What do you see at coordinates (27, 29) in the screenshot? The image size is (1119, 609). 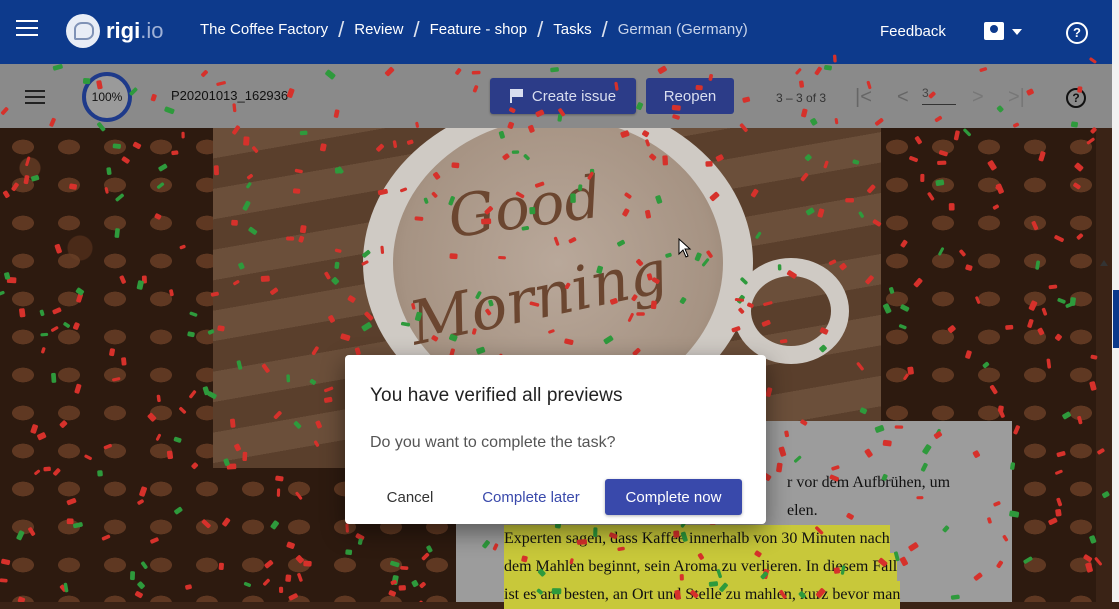 I see `main-menu-icon` at bounding box center [27, 29].